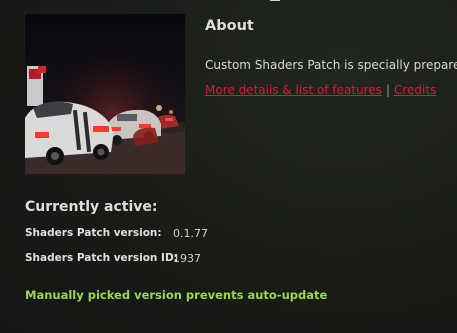 The height and width of the screenshot is (333, 457). Describe the element at coordinates (187, 258) in the screenshot. I see `version-id-value: 1937` at that location.